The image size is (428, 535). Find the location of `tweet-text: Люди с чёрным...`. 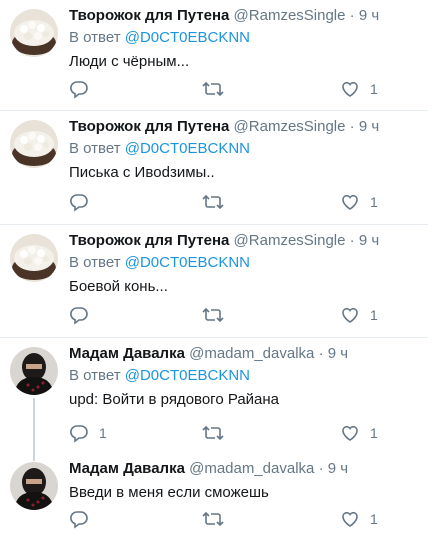

tweet-text: Люди с чёрным... is located at coordinates (129, 61).